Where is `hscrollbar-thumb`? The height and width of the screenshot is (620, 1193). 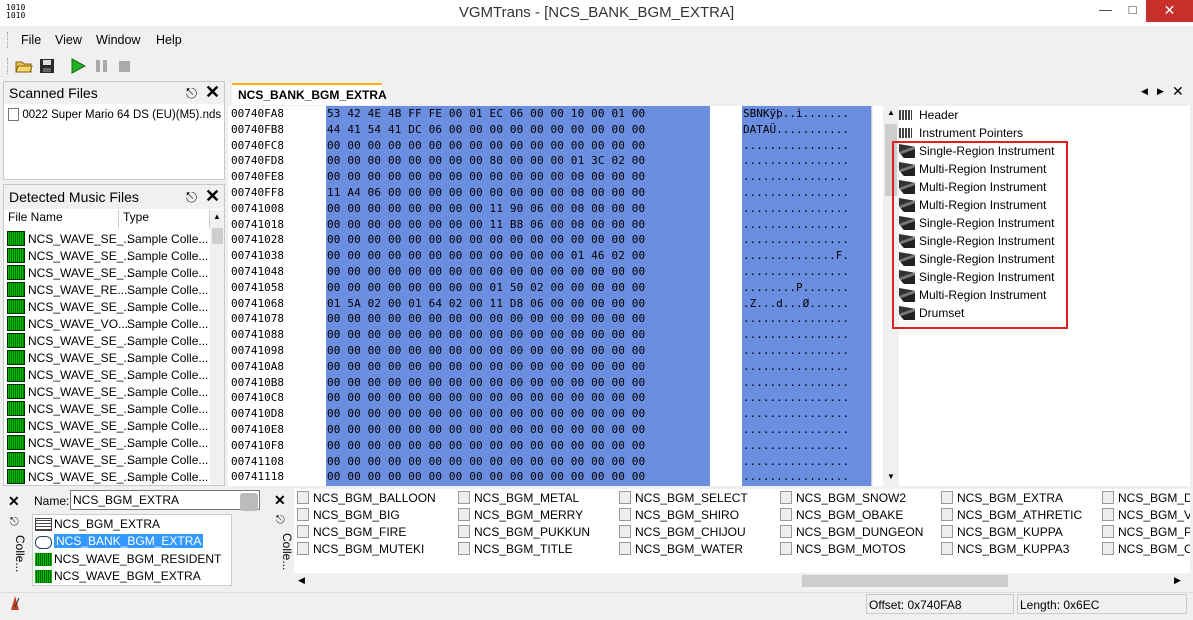
hscrollbar-thumb is located at coordinates (905, 581).